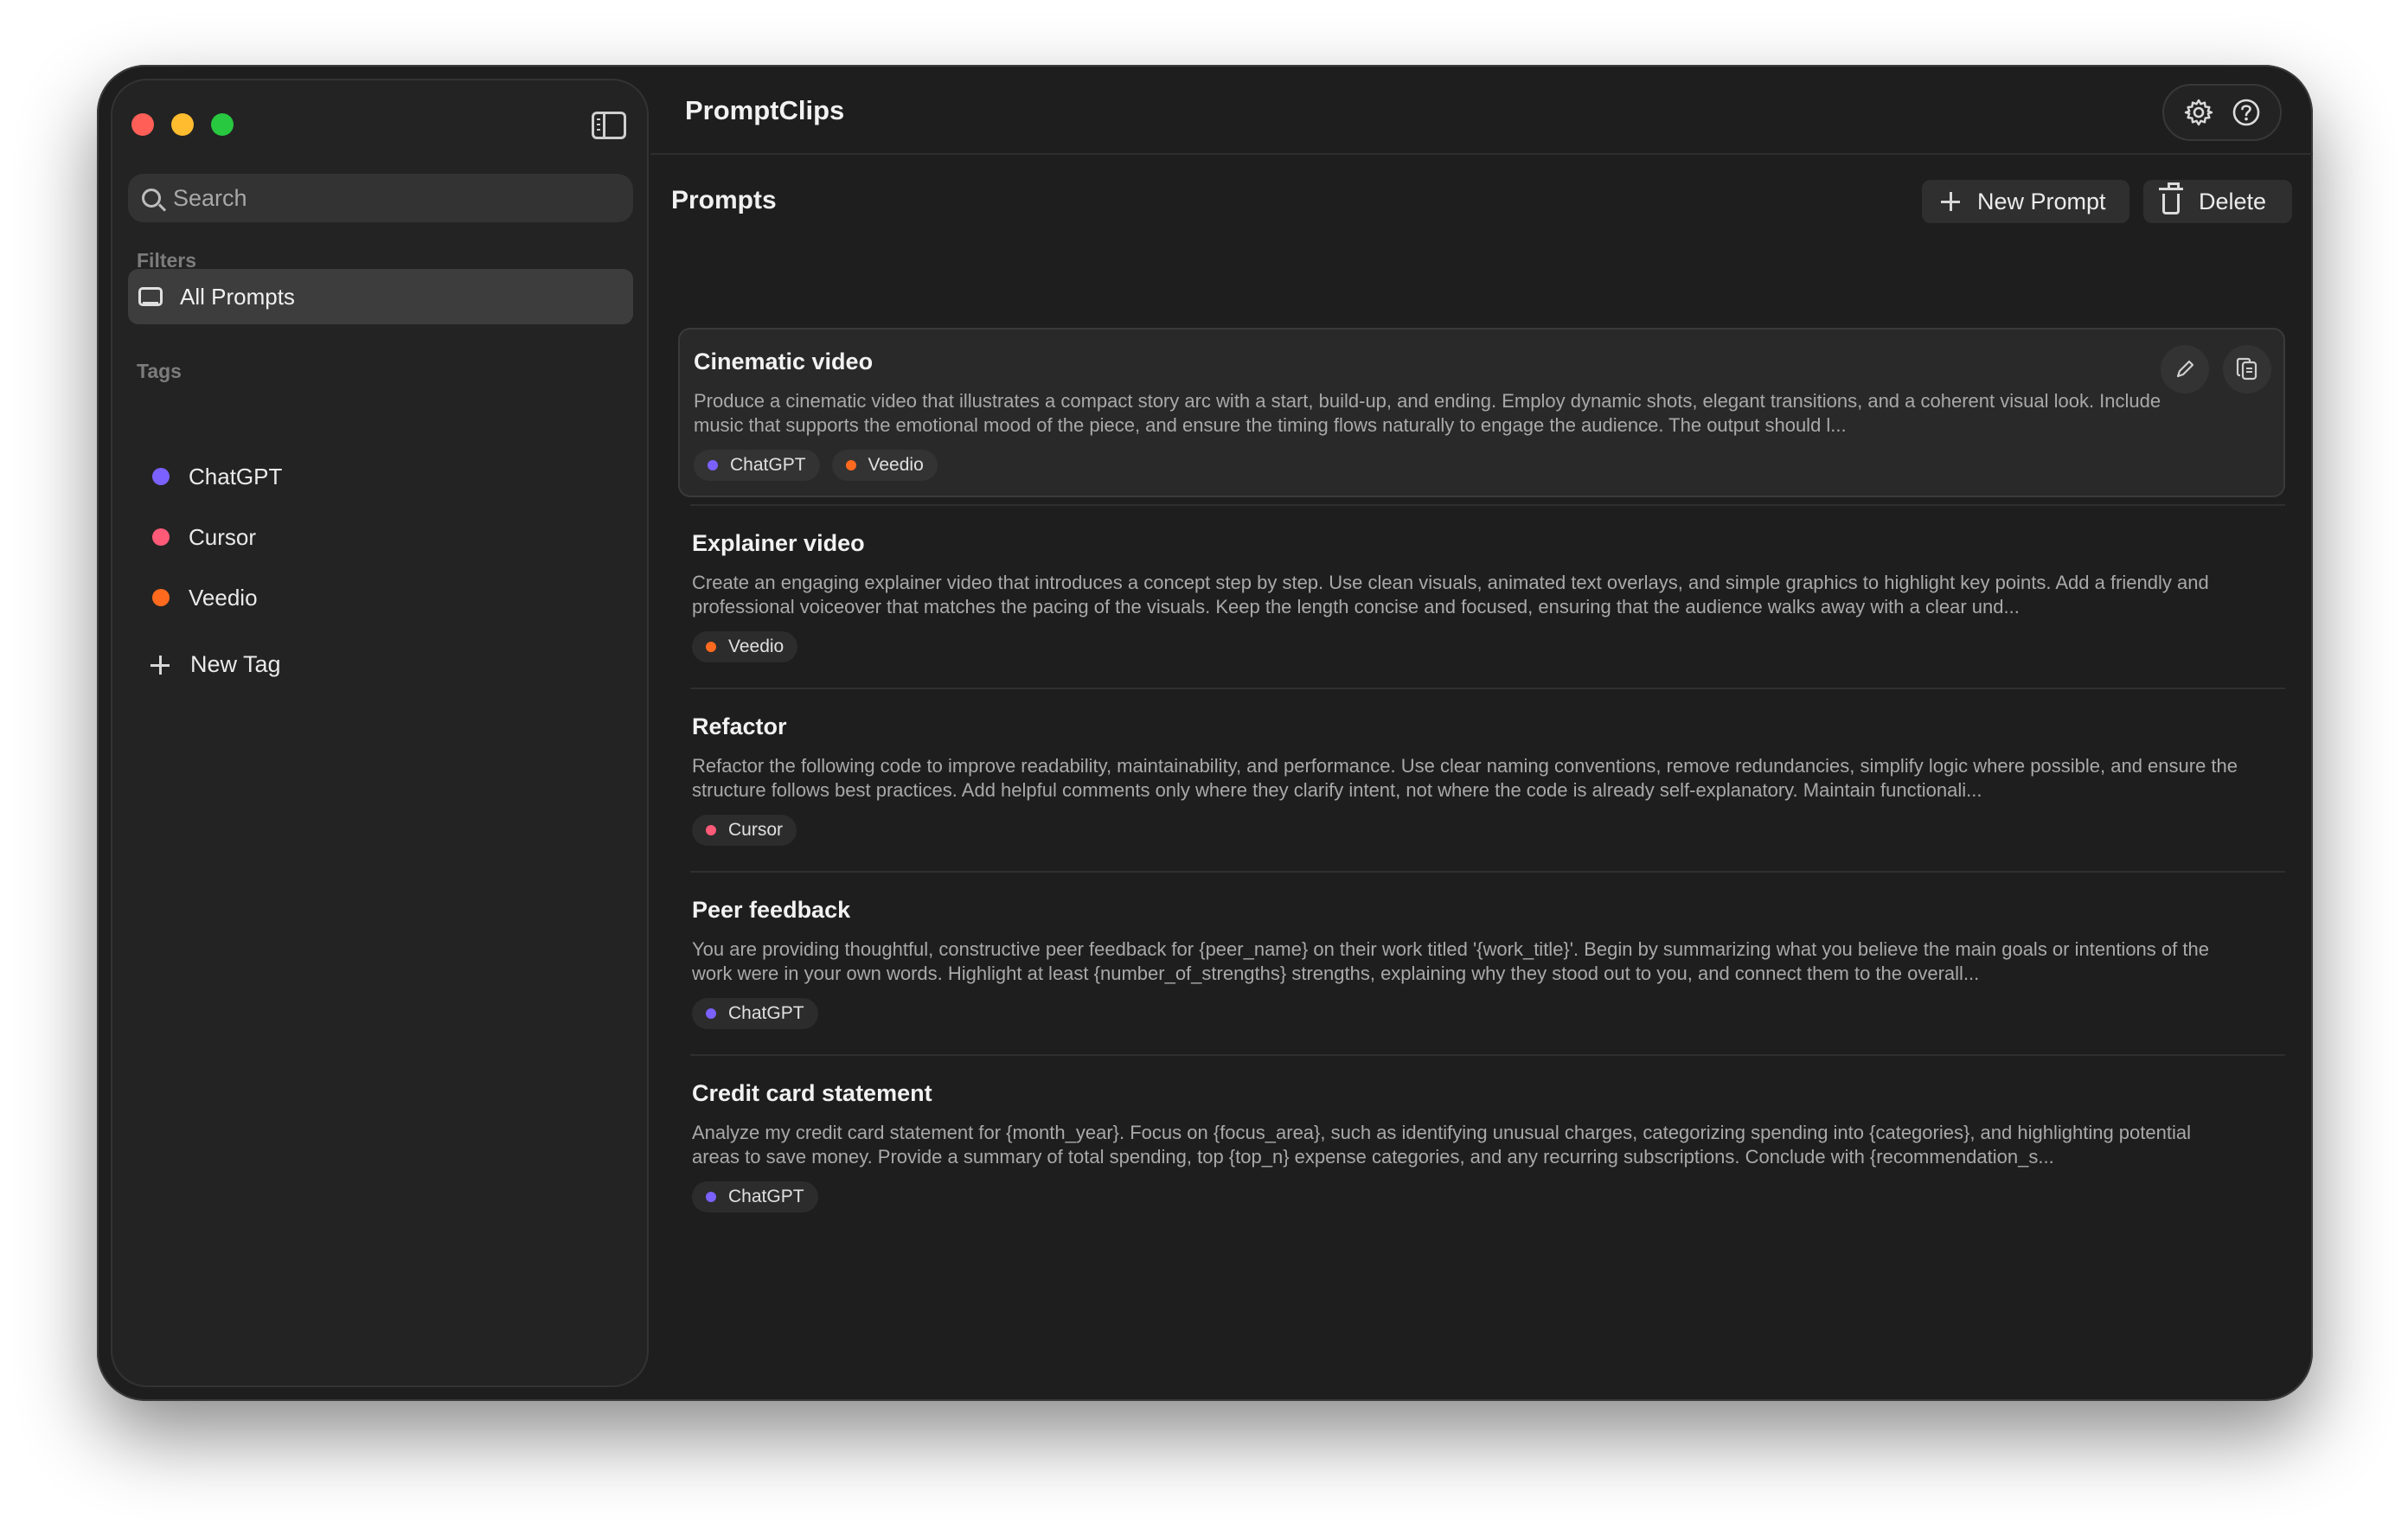 The image size is (2408, 1529). Describe the element at coordinates (223, 598) in the screenshot. I see `tag-label: Veedio` at that location.